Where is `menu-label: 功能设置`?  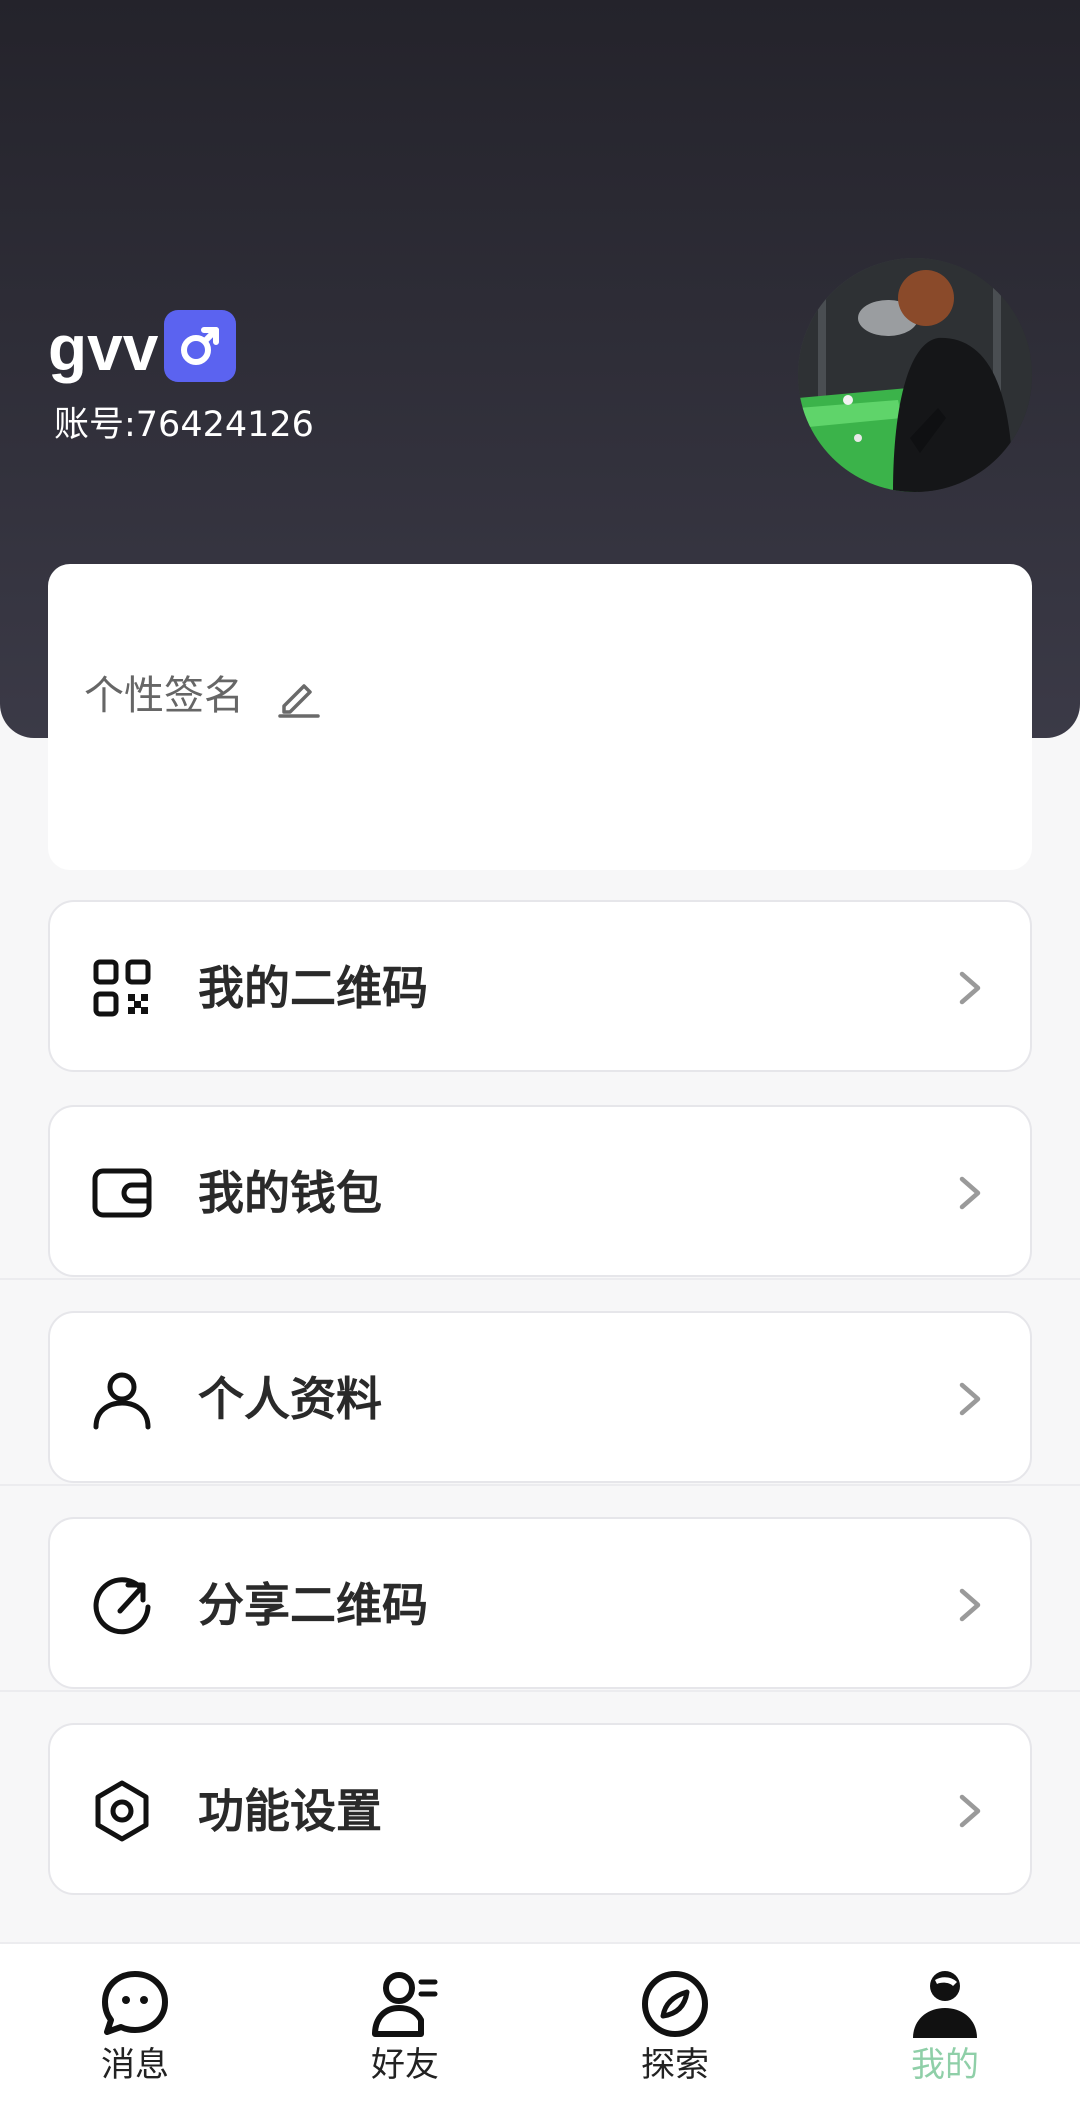 menu-label: 功能设置 is located at coordinates (290, 1811).